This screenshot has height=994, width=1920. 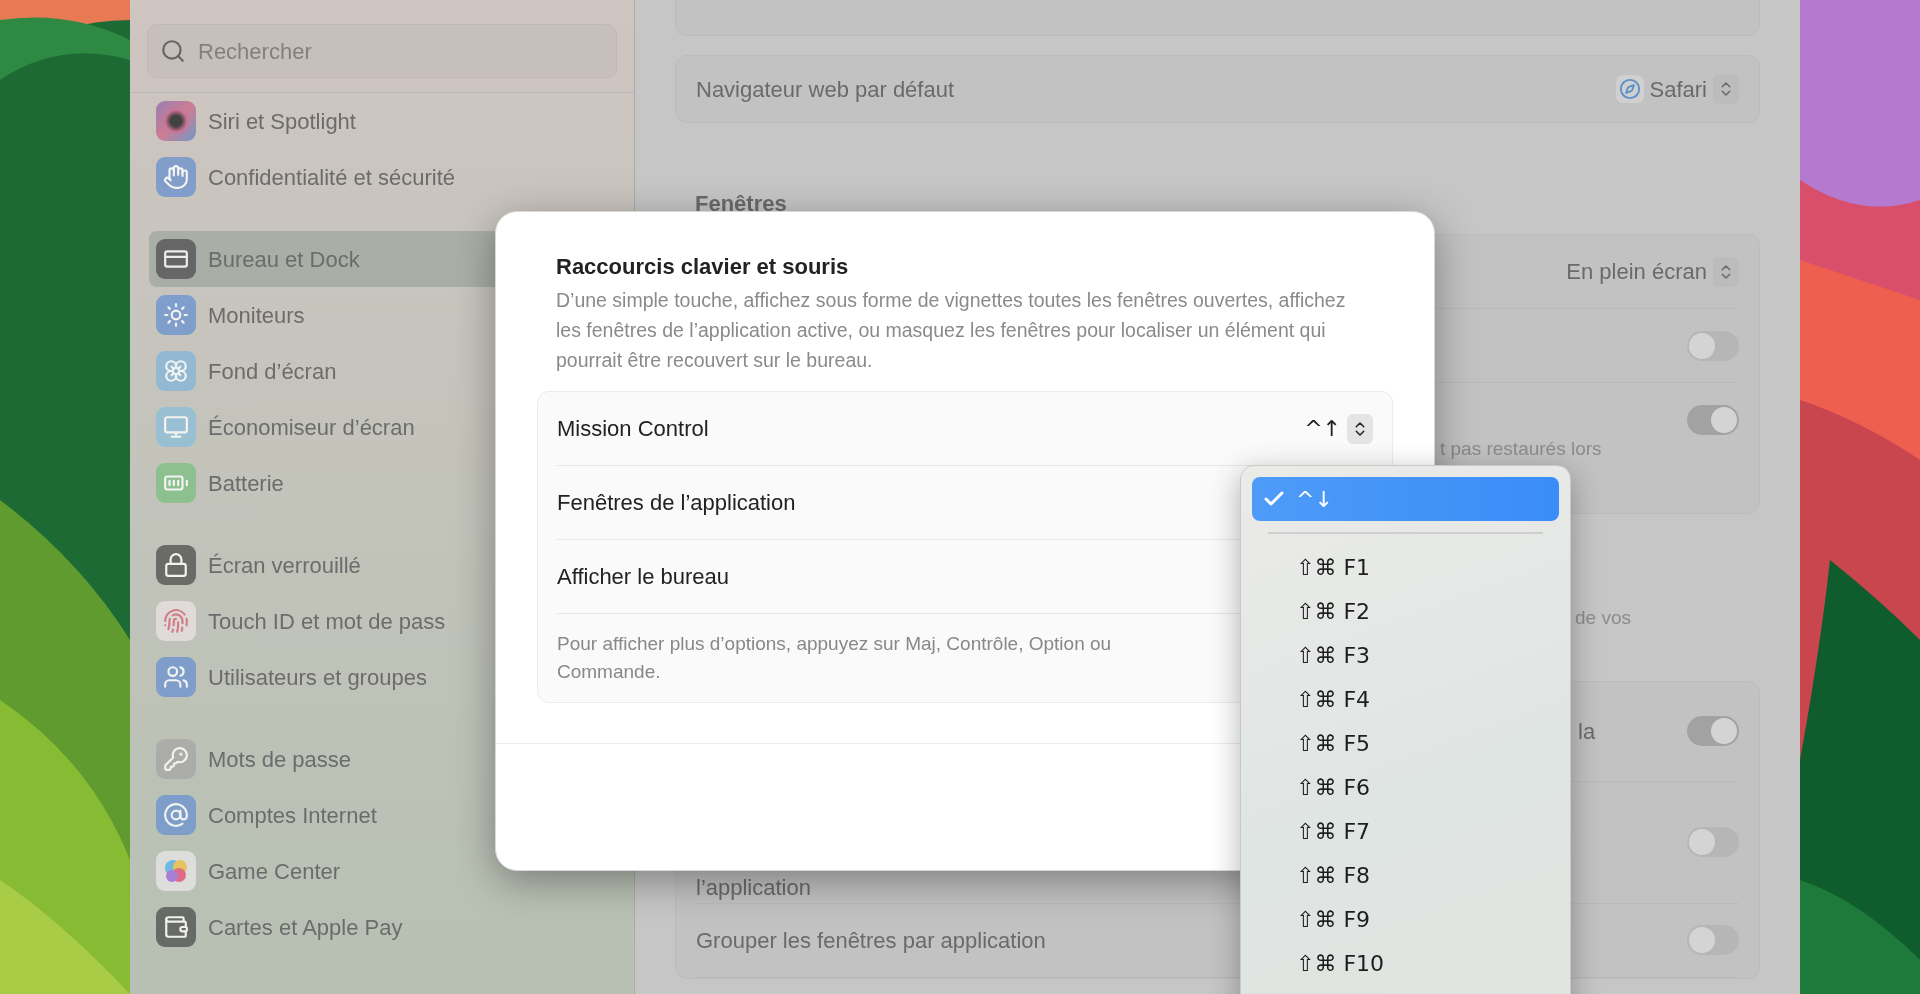 I want to click on menu-item: ⇧⌘ F3, so click(x=1405, y=655).